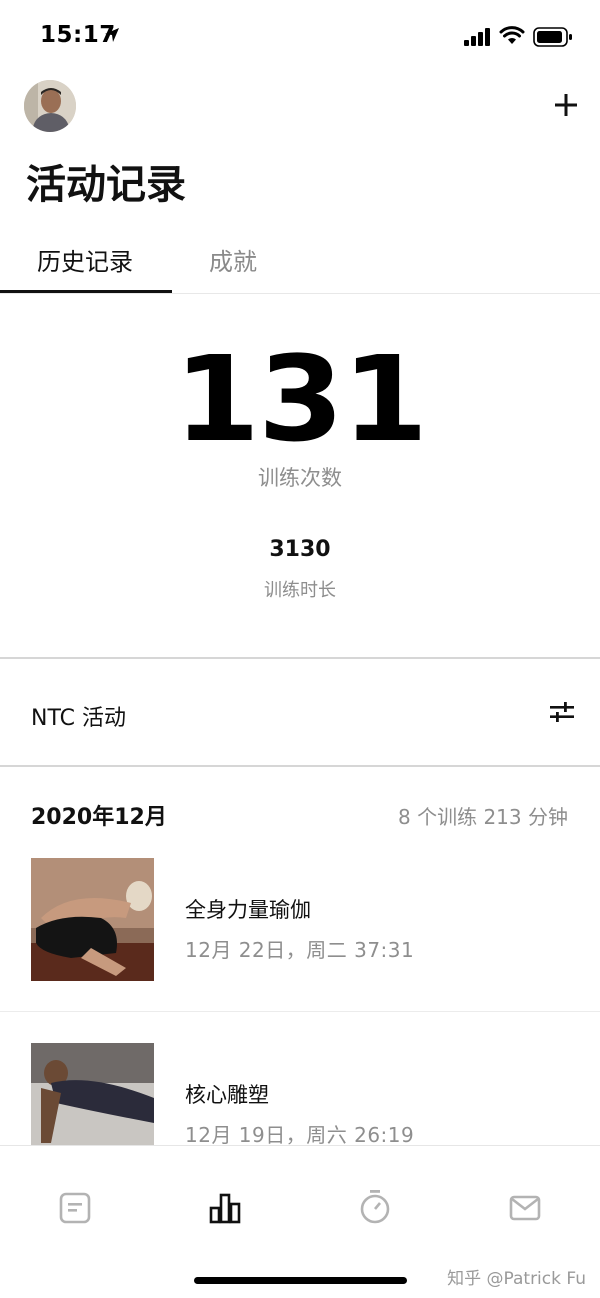 The image size is (600, 1298). I want to click on status-bar: 15:17, so click(300, 35).